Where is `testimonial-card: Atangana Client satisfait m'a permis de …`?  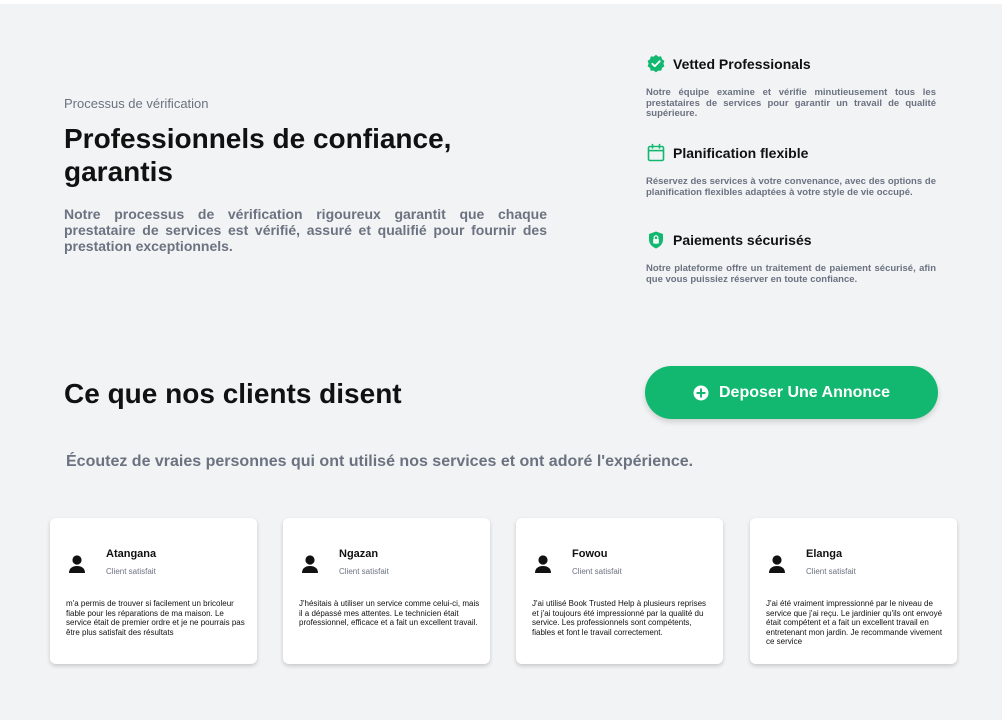
testimonial-card: Atangana Client satisfait m'a permis de … is located at coordinates (153, 591).